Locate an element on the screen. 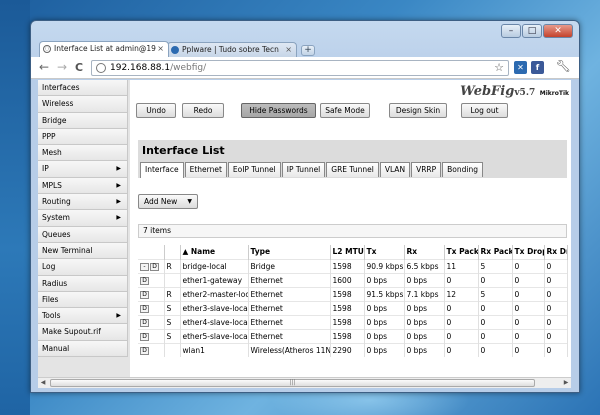 The height and width of the screenshot is (415, 600). maximize-button: □ is located at coordinates (532, 31).